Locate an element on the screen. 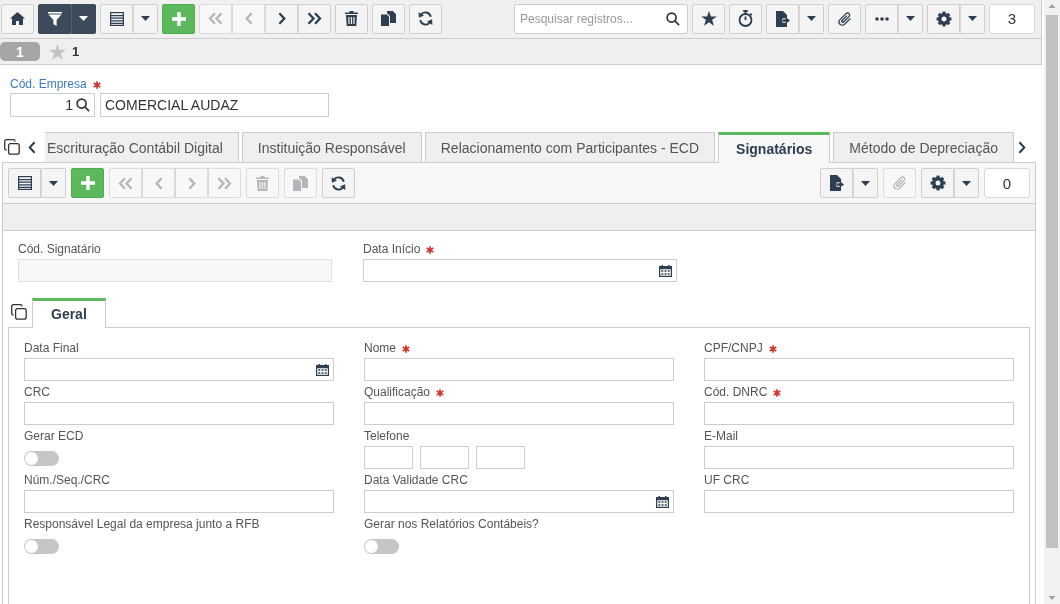 The width and height of the screenshot is (1060, 604). home-button is located at coordinates (17, 18).